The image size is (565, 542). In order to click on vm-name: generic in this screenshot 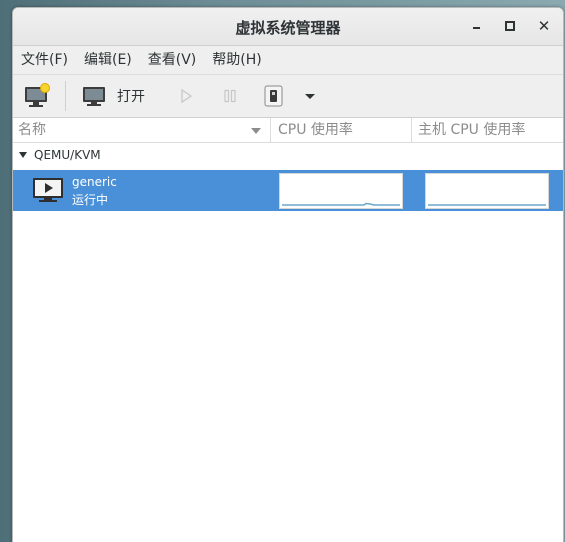, I will do `click(94, 182)`.